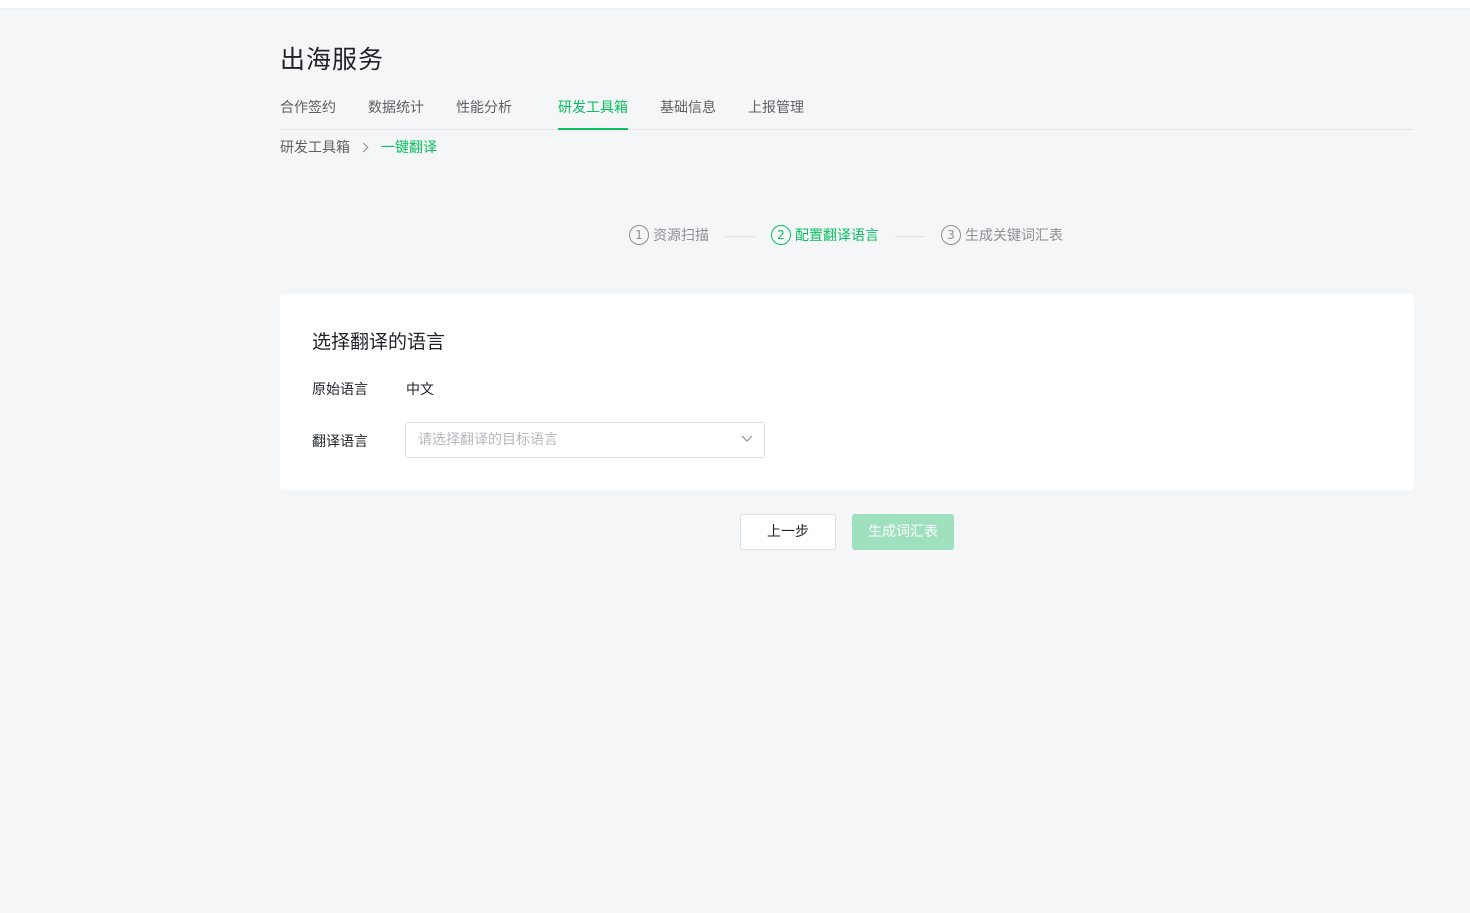 The image size is (1470, 913). I want to click on step-resource-scan: 1 资源扫描, so click(669, 236).